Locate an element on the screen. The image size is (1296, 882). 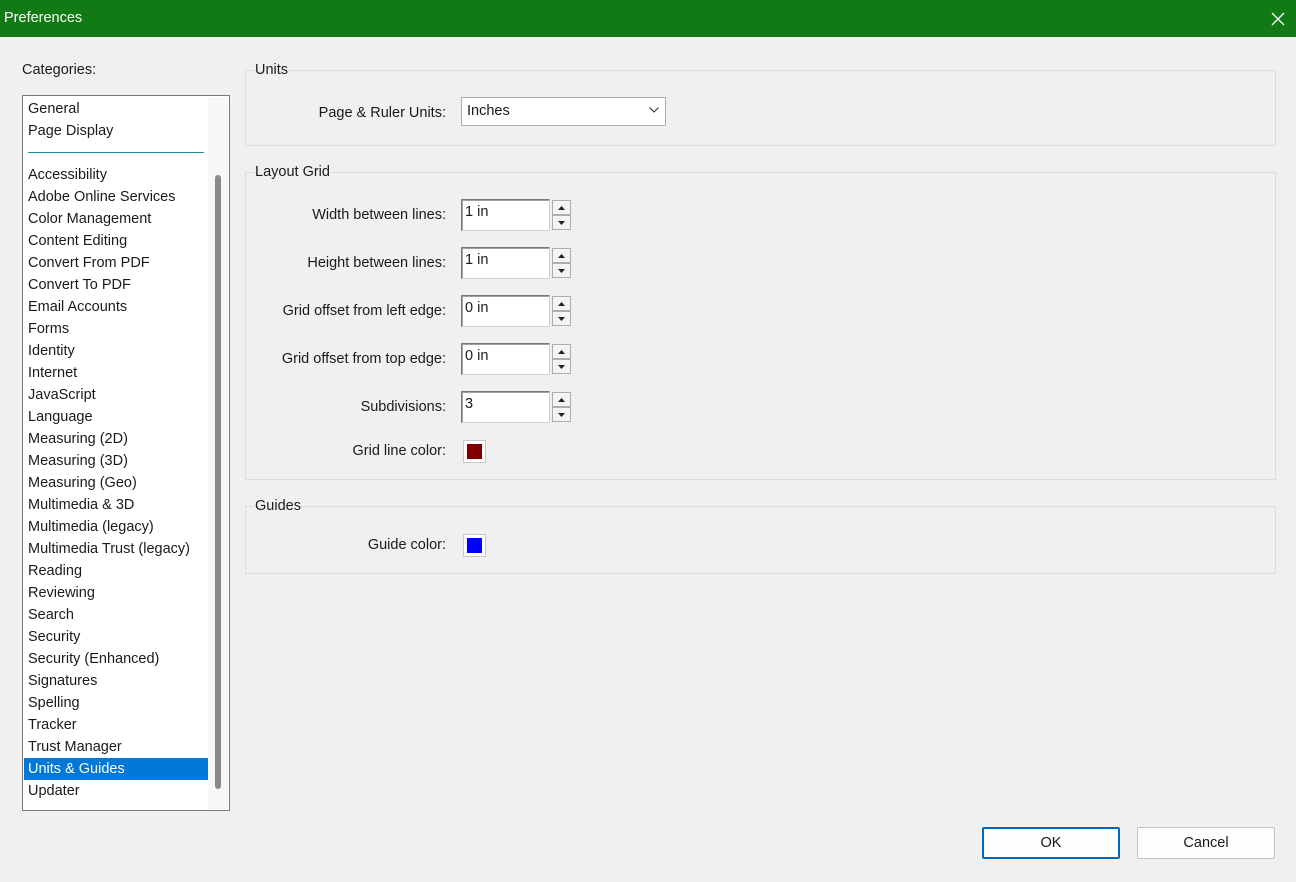
category-item: Security is located at coordinates (116, 637).